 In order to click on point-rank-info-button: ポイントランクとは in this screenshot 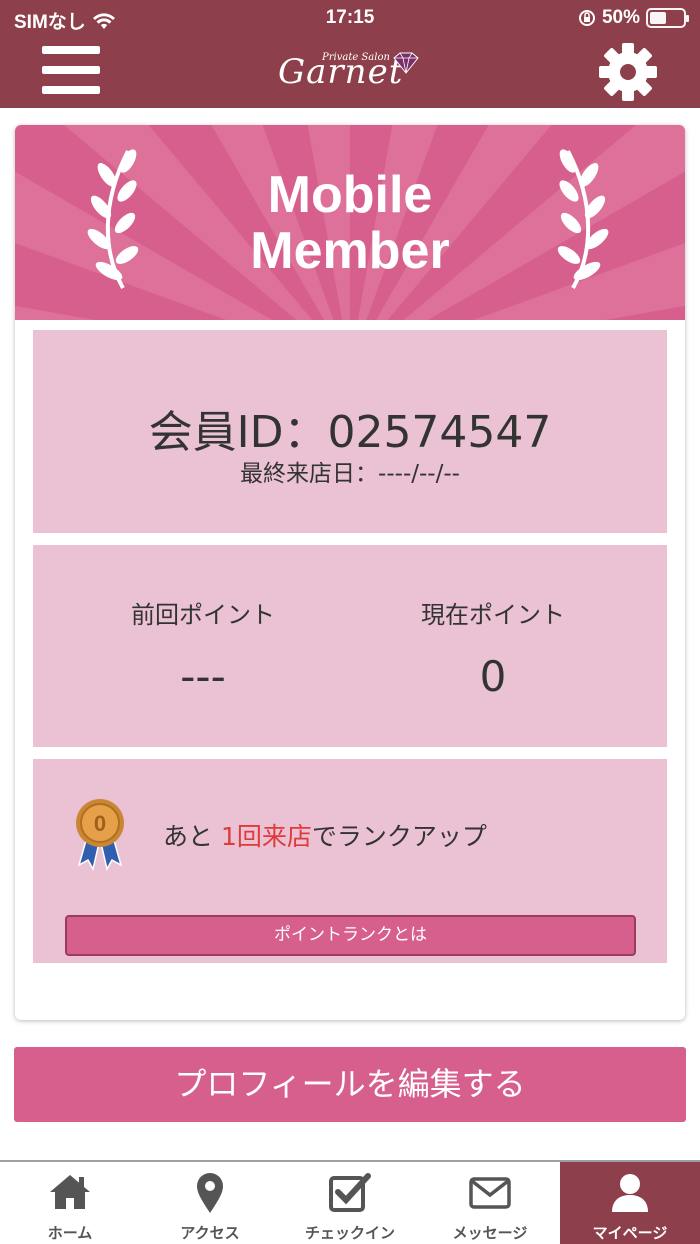, I will do `click(350, 935)`.